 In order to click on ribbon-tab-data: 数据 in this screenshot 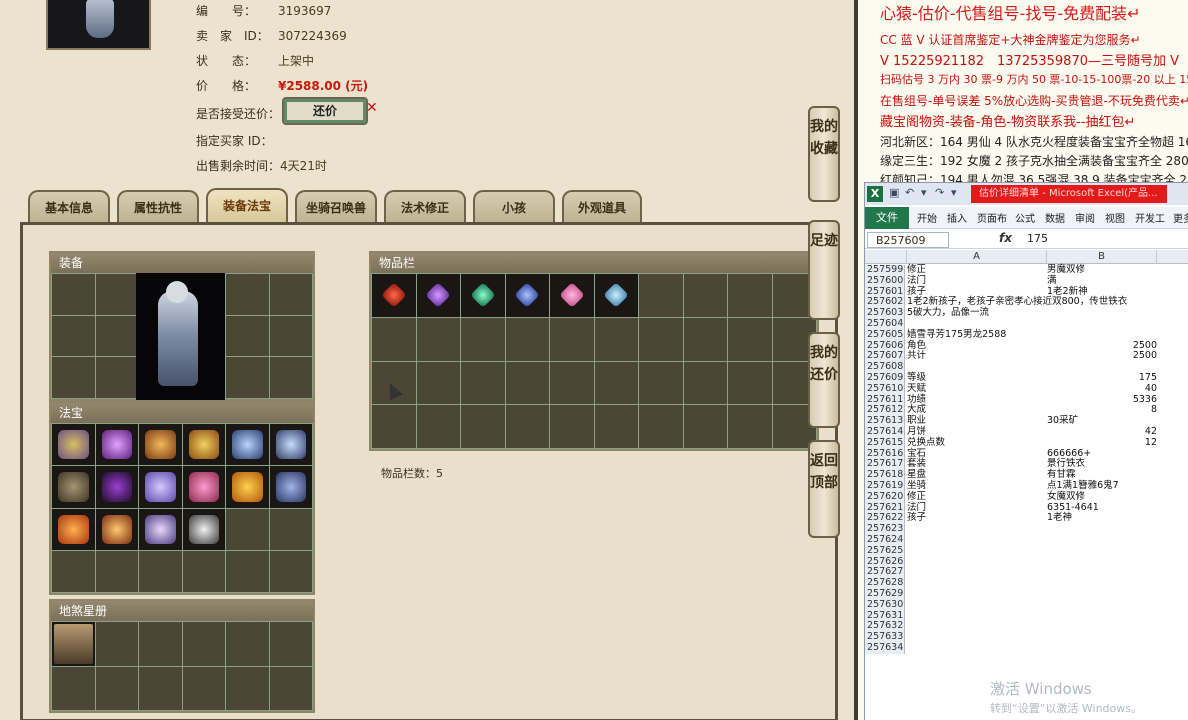, I will do `click(1055, 217)`.